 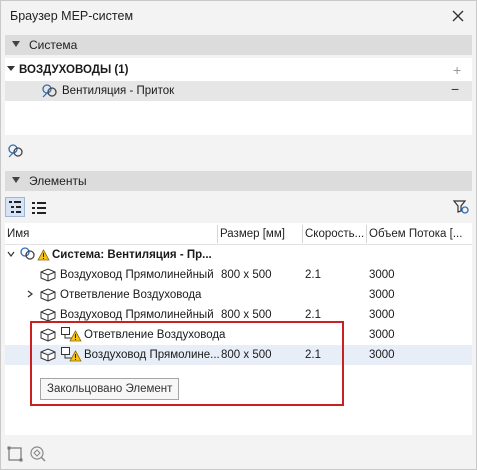 I want to click on tree-view-button, so click(x=15, y=207).